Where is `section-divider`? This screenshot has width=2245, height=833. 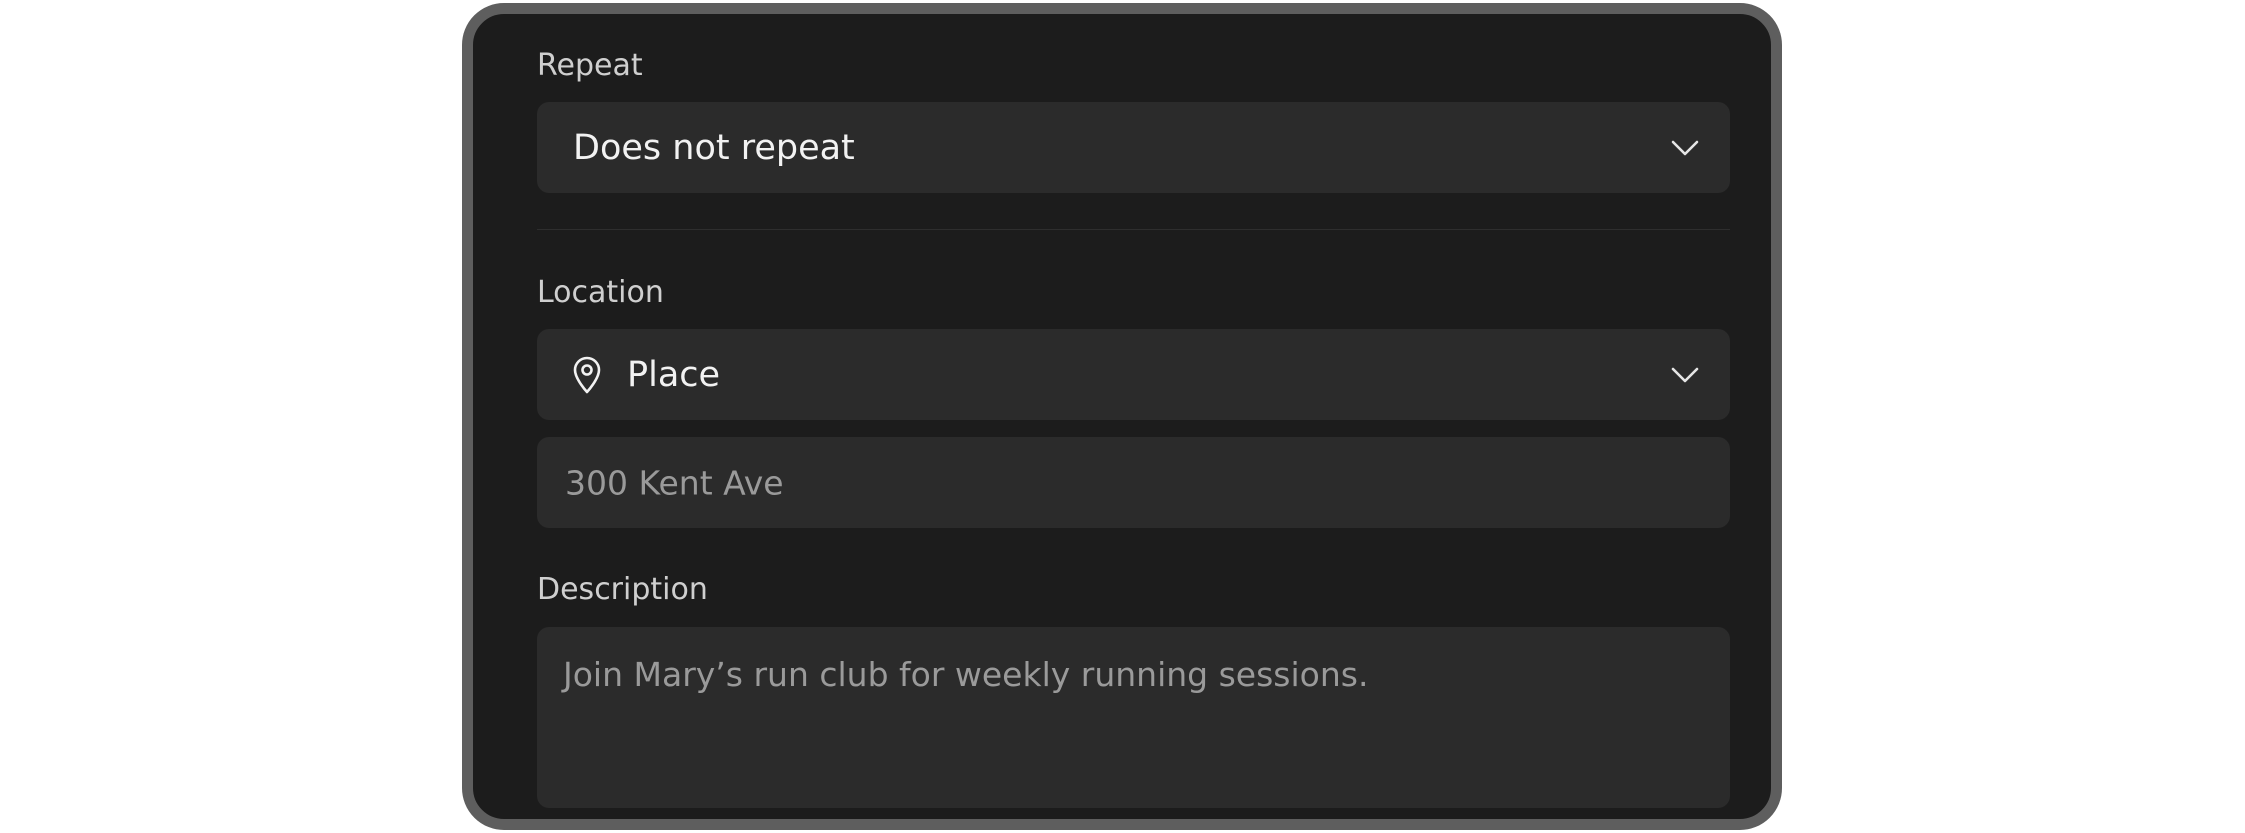
section-divider is located at coordinates (1133, 229).